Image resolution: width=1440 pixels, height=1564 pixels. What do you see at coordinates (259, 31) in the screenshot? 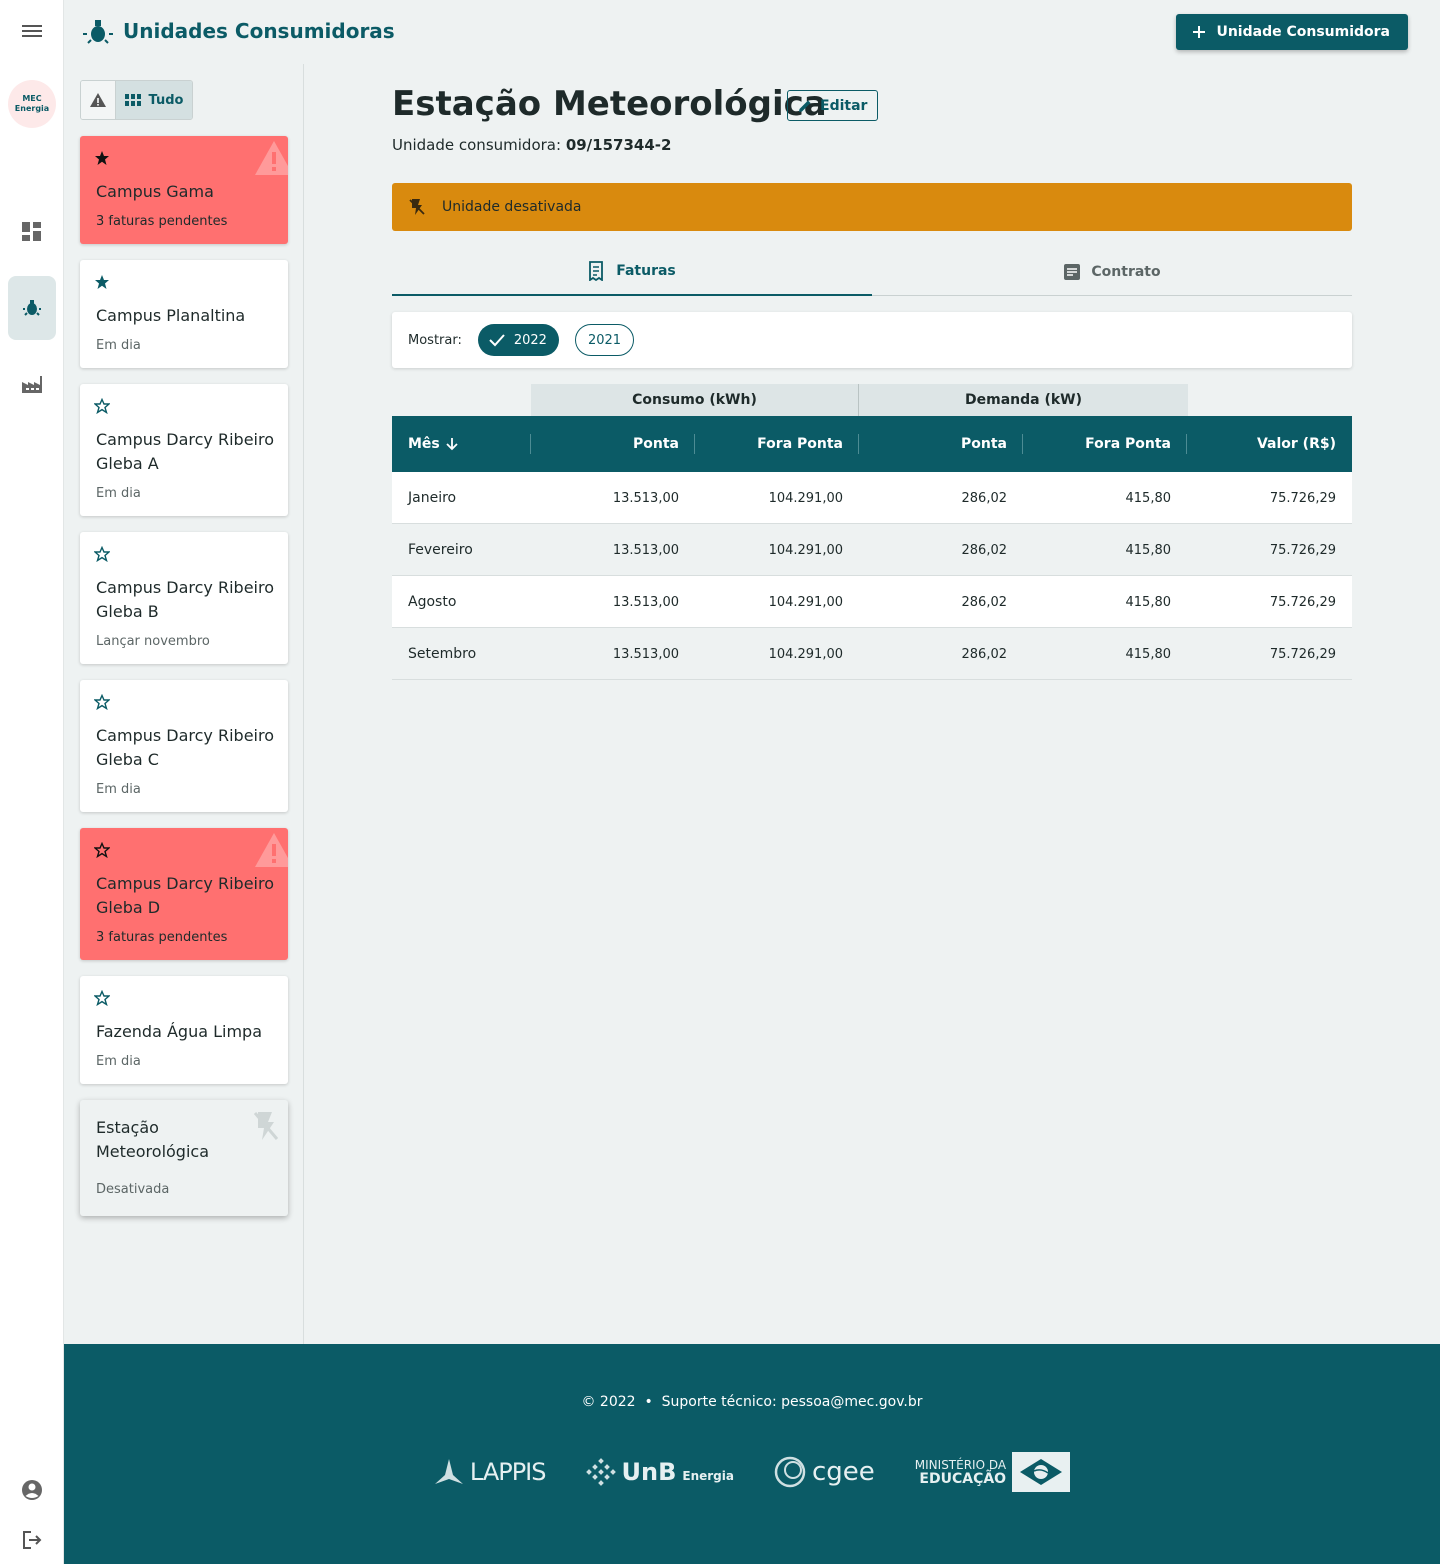
I see `page-title: Unidades Consumidoras` at bounding box center [259, 31].